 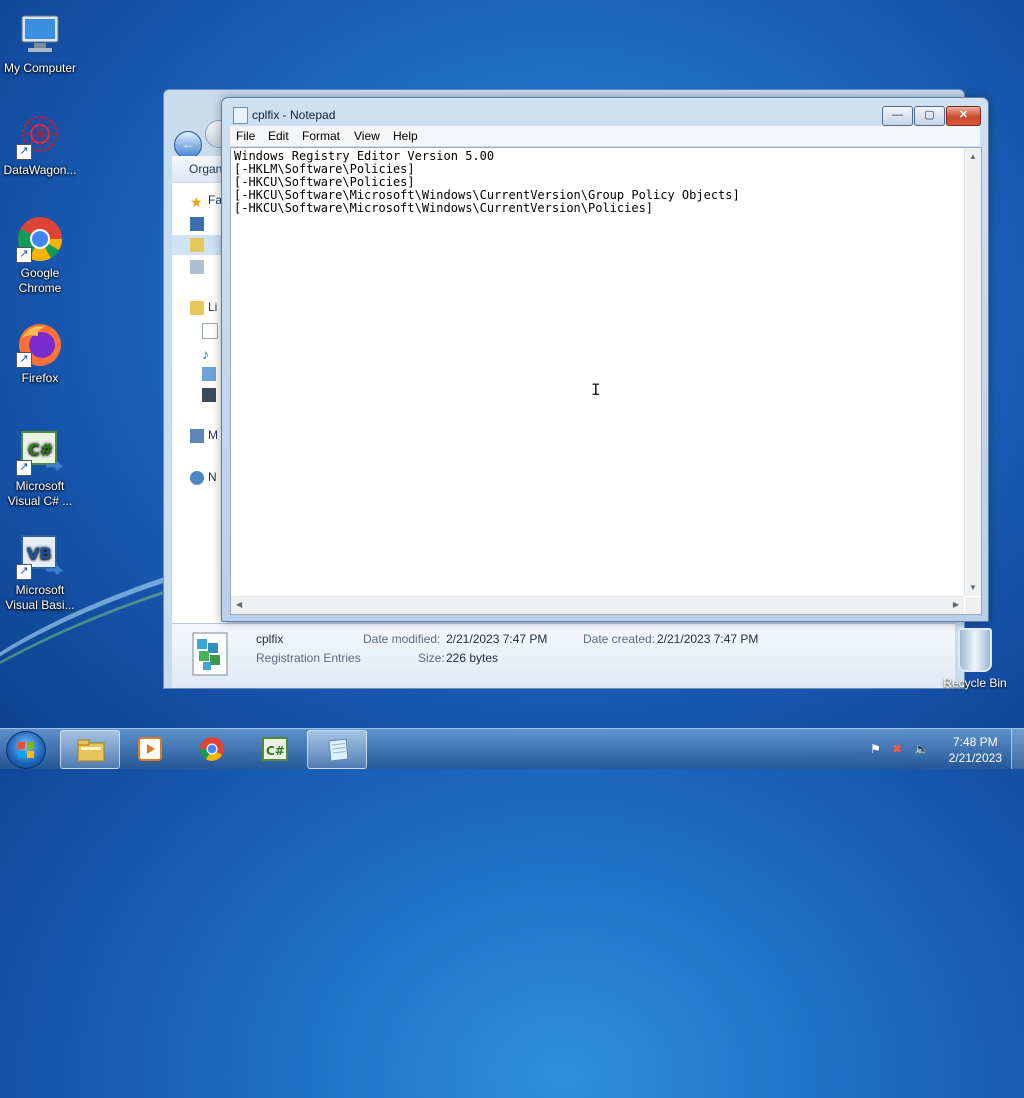 I want to click on scroll-up-icon: ▲, so click(x=973, y=156).